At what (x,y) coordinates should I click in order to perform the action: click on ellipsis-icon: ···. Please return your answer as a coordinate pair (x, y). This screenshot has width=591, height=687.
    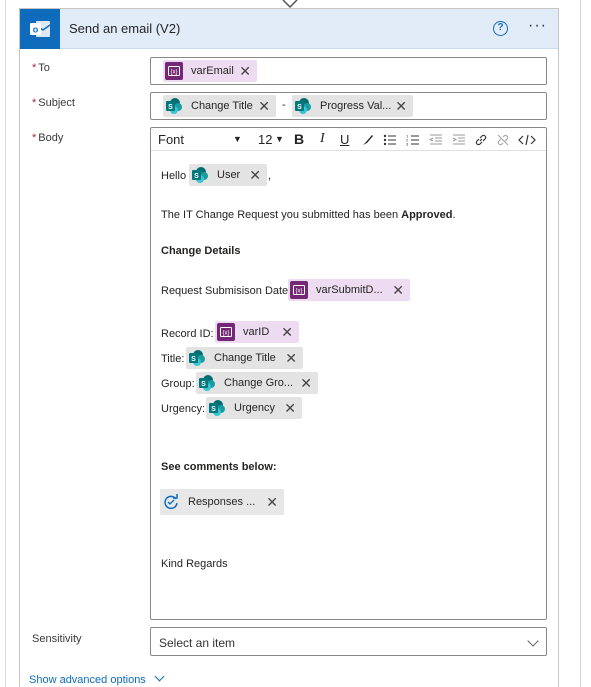
    Looking at the image, I should click on (537, 26).